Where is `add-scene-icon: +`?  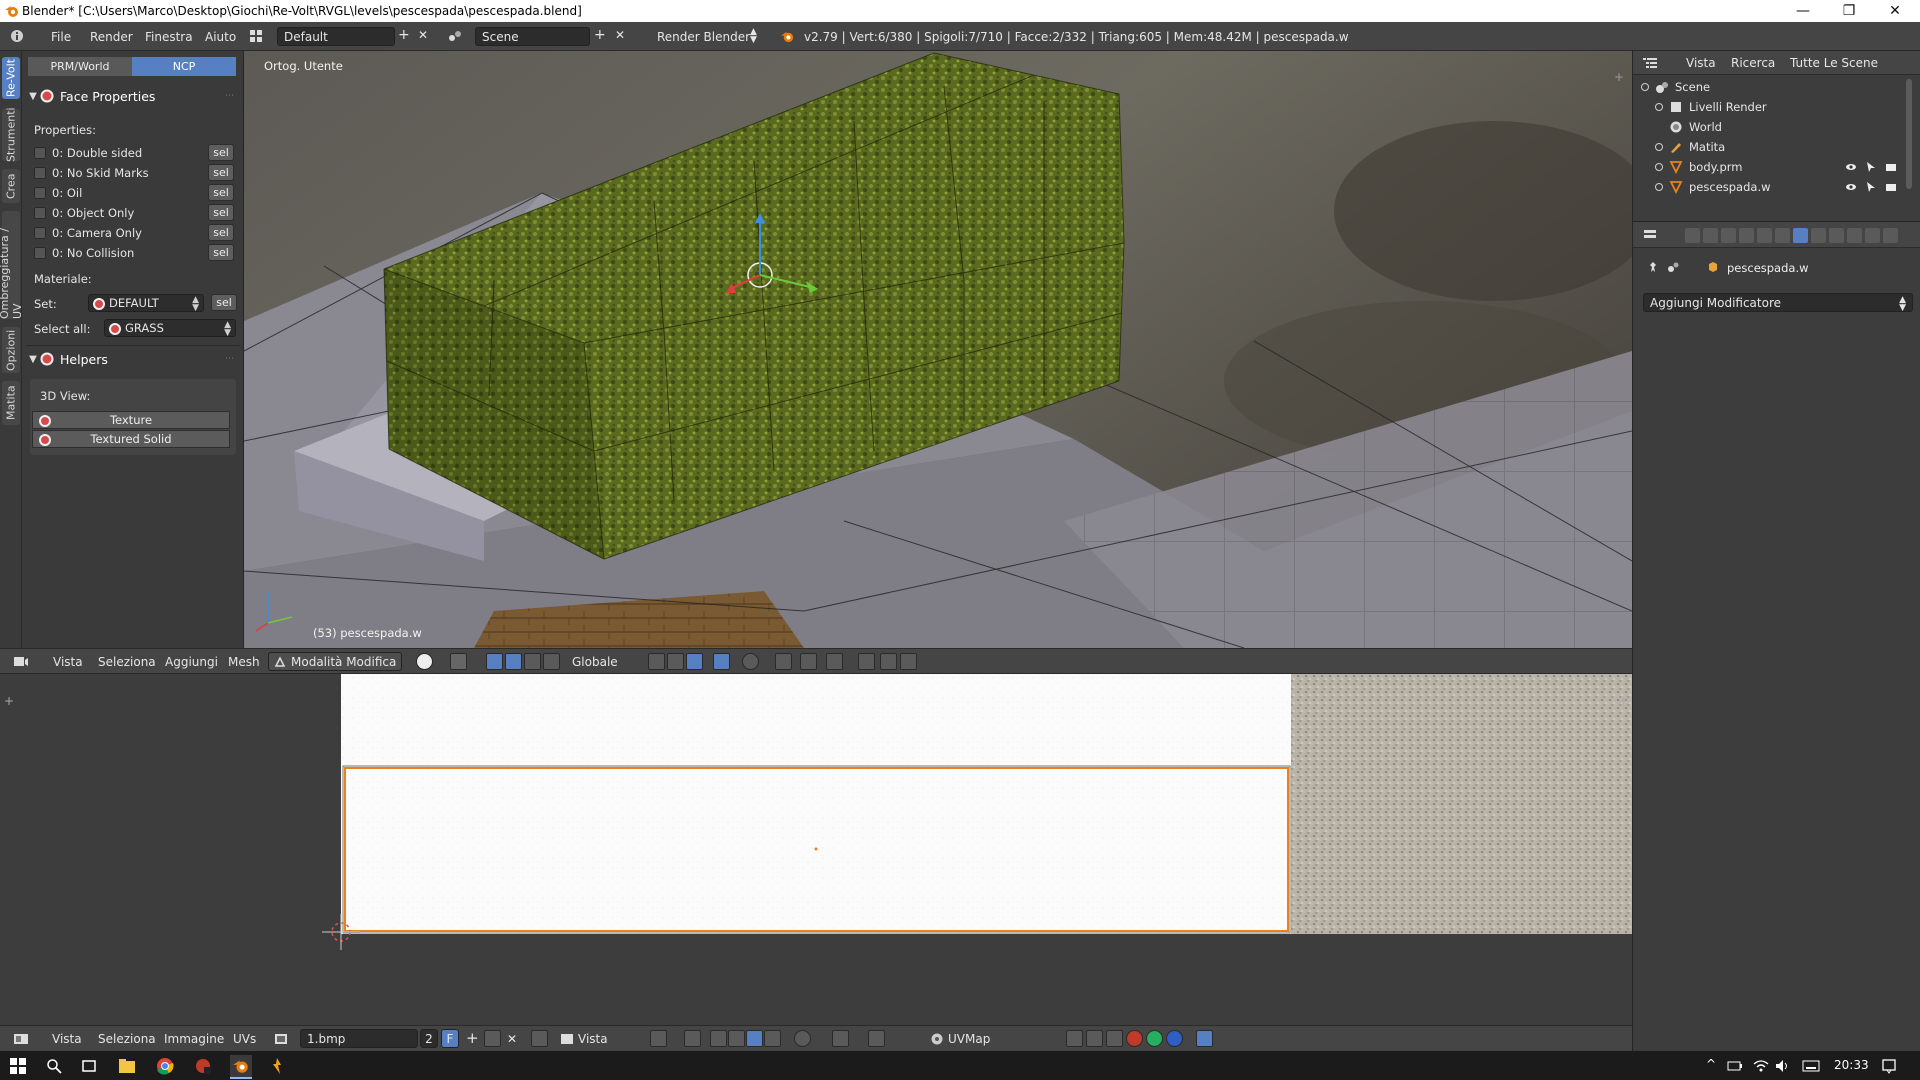
add-scene-icon: + is located at coordinates (600, 35).